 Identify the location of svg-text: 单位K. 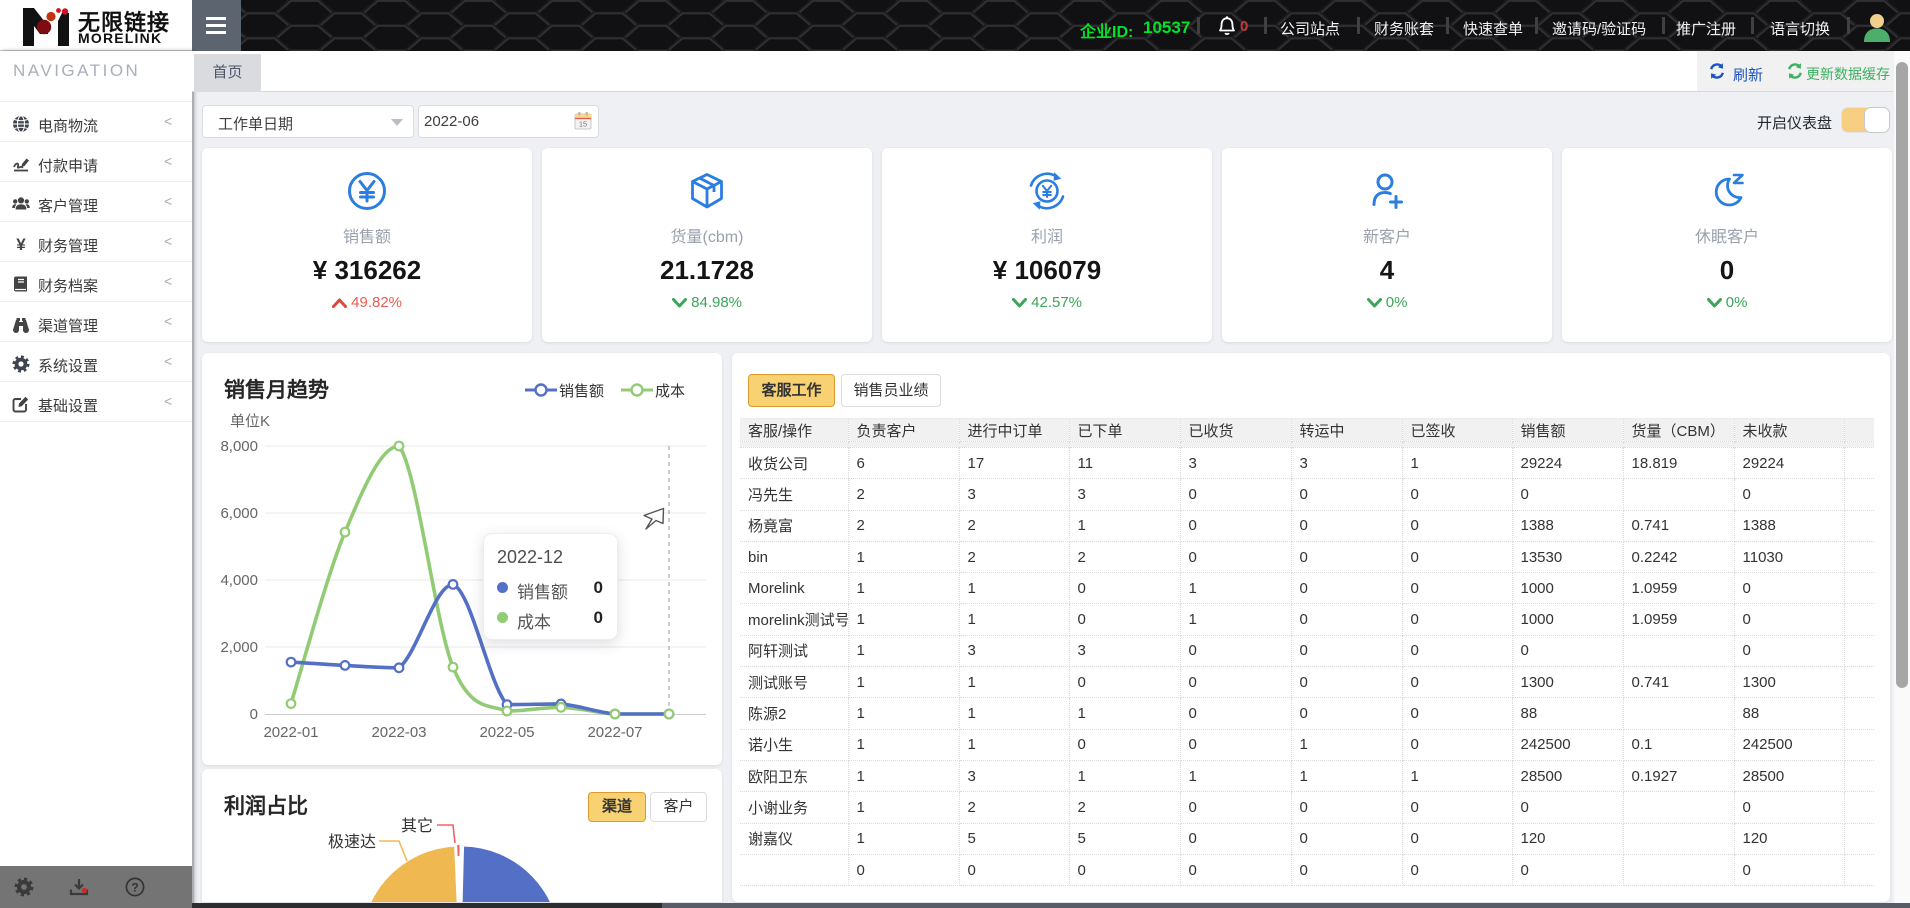
(250, 421).